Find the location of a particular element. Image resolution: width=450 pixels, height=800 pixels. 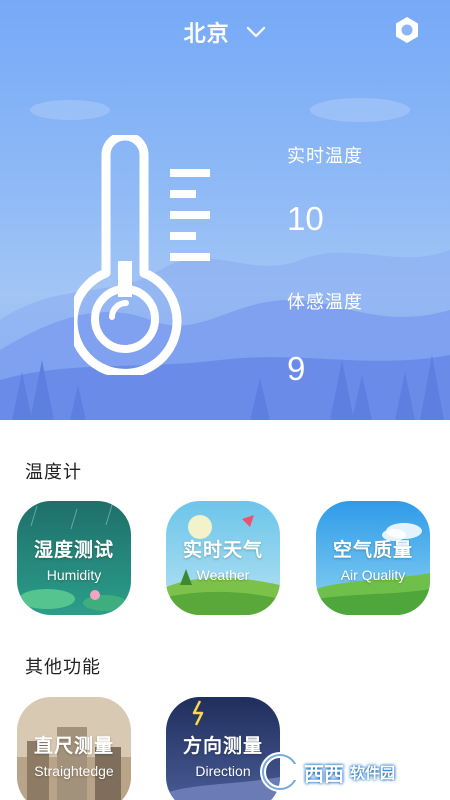

section-title-thermometer: 温度计 is located at coordinates (53, 472).